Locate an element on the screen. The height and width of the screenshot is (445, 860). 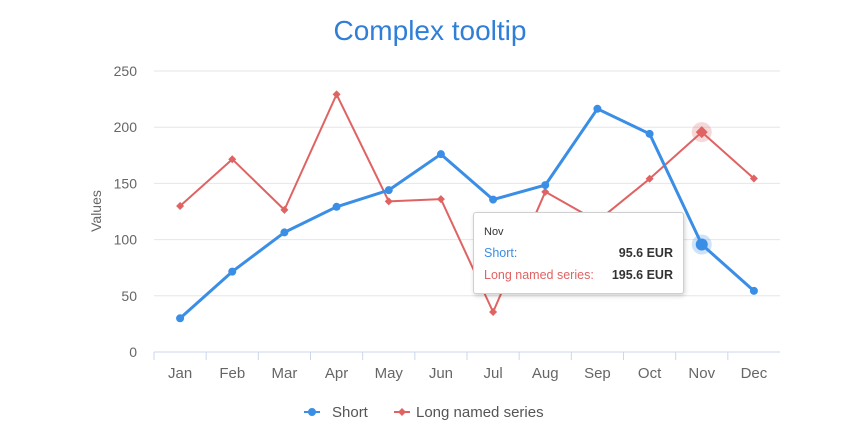
x-tick-label: Feb is located at coordinates (232, 373).